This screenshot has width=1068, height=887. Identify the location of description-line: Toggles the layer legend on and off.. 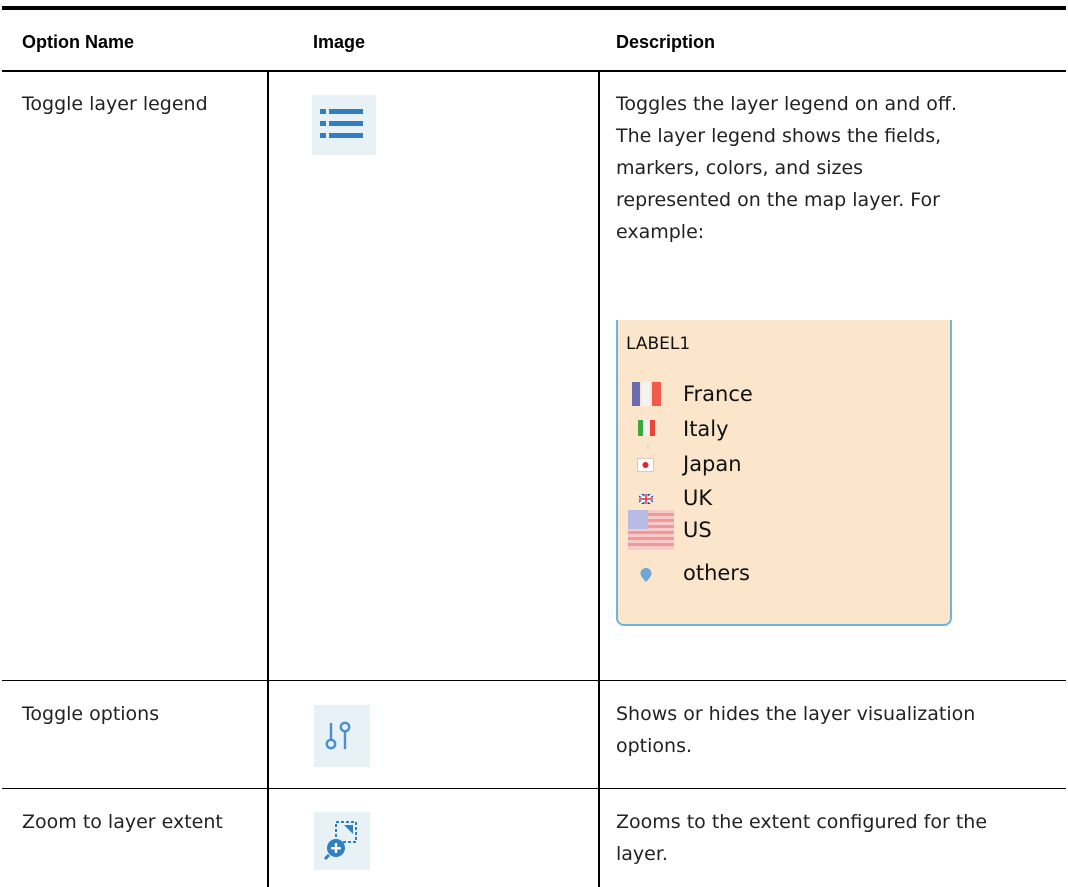
(787, 104).